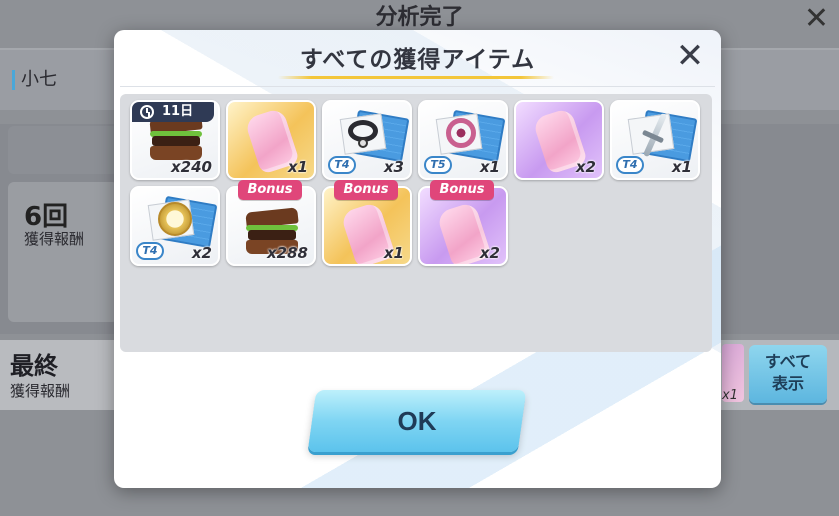 The height and width of the screenshot is (516, 839). I want to click on ok-button: OK, so click(417, 421).